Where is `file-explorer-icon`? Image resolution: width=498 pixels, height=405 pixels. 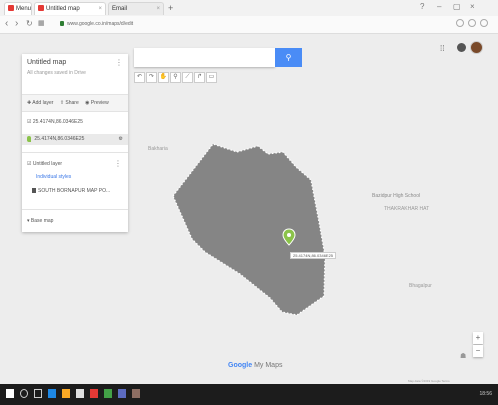
file-explorer-icon is located at coordinates (66, 393).